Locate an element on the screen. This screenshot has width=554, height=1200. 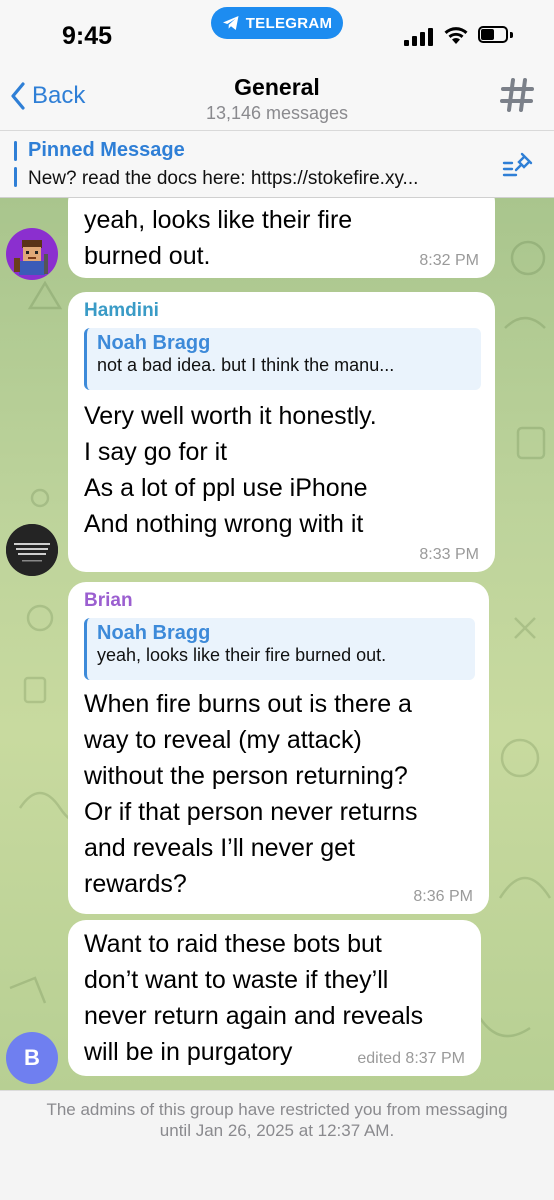
reply-text: yeah, looks like their fire burned out. is located at coordinates (242, 655).